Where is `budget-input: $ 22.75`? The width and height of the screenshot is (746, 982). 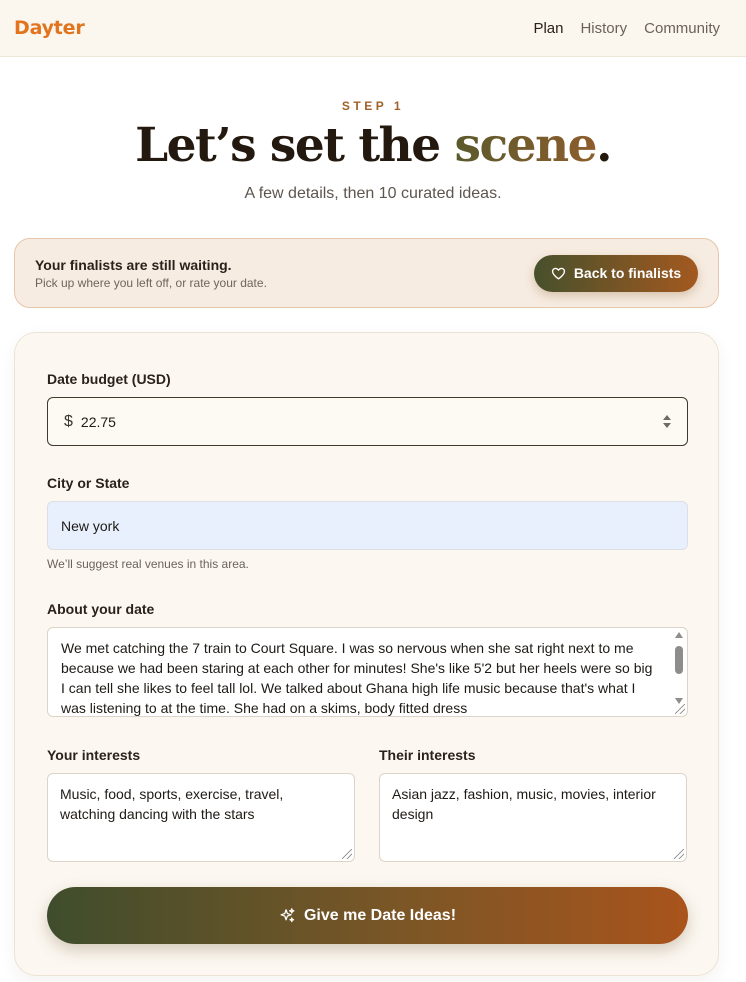 budget-input: $ 22.75 is located at coordinates (367, 421).